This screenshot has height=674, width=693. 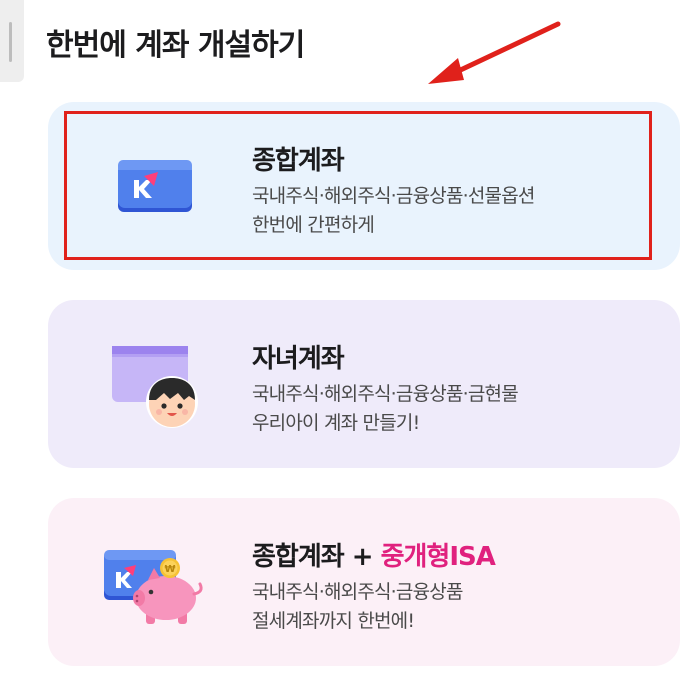 I want to click on card-title: 자녀계좌, so click(x=298, y=359).